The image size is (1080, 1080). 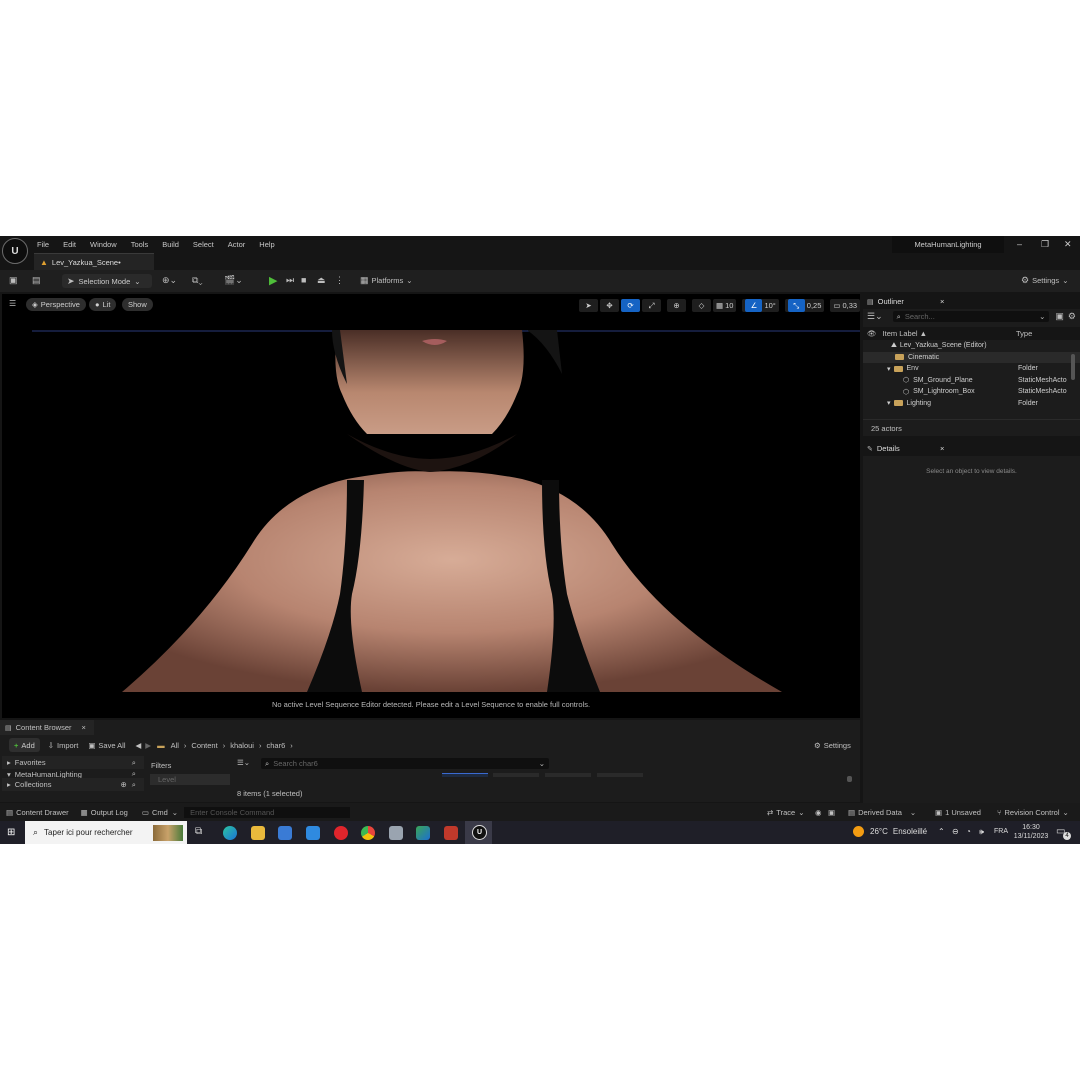 I want to click on step-icon: ⏭, so click(x=290, y=280).